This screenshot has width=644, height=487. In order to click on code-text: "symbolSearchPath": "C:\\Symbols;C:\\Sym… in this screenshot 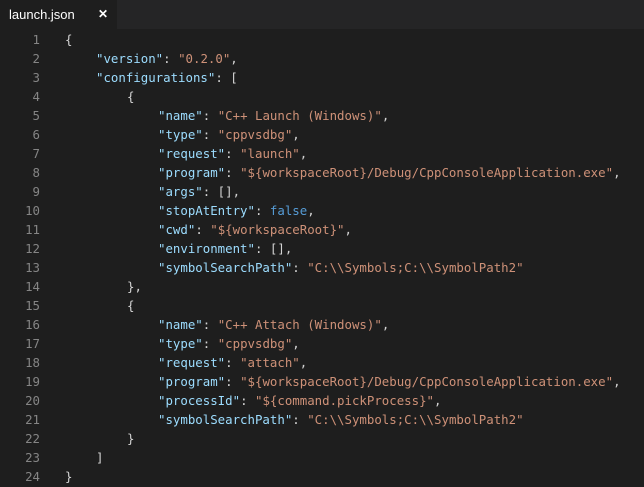, I will do `click(341, 419)`.